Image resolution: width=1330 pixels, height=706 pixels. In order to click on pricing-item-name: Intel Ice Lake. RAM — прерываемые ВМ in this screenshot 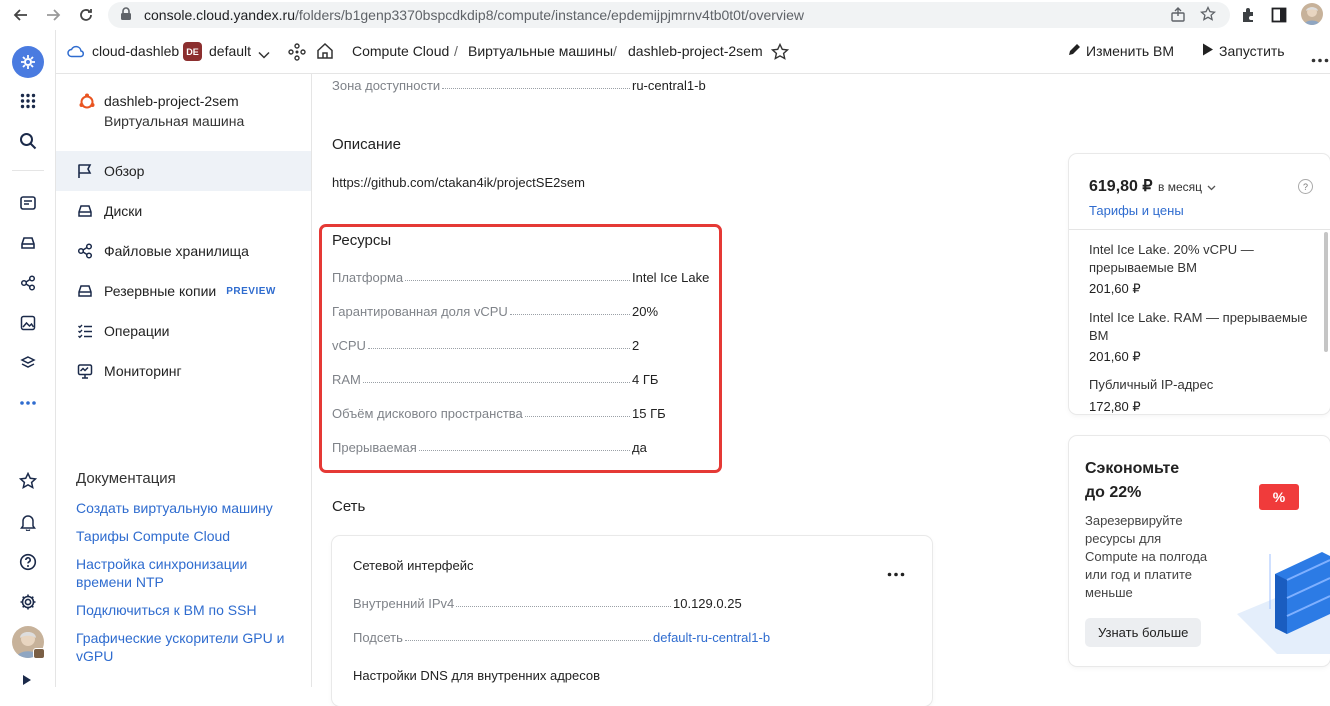, I will do `click(1198, 326)`.